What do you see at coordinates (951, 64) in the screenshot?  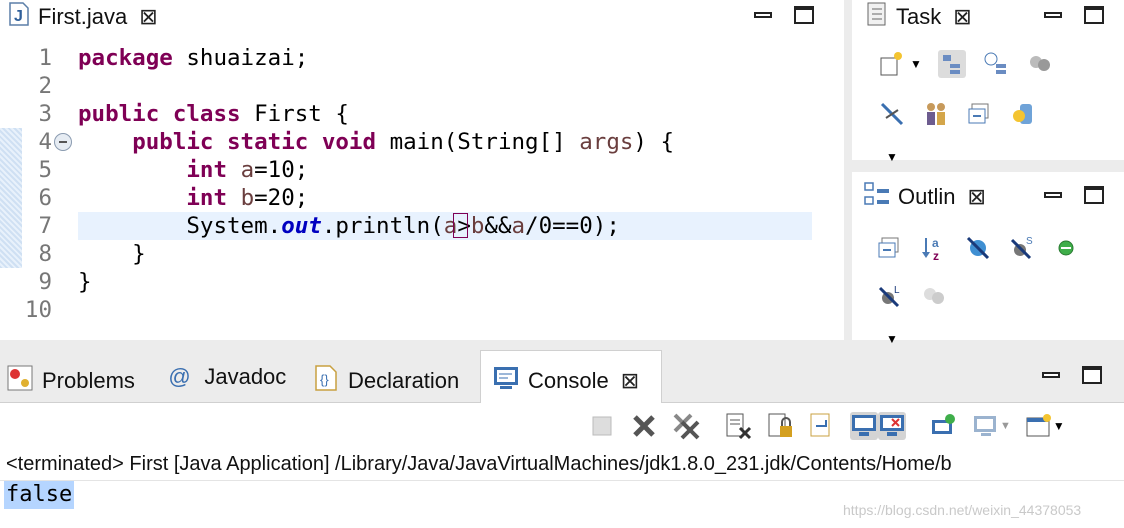 I see `categorized-icon` at bounding box center [951, 64].